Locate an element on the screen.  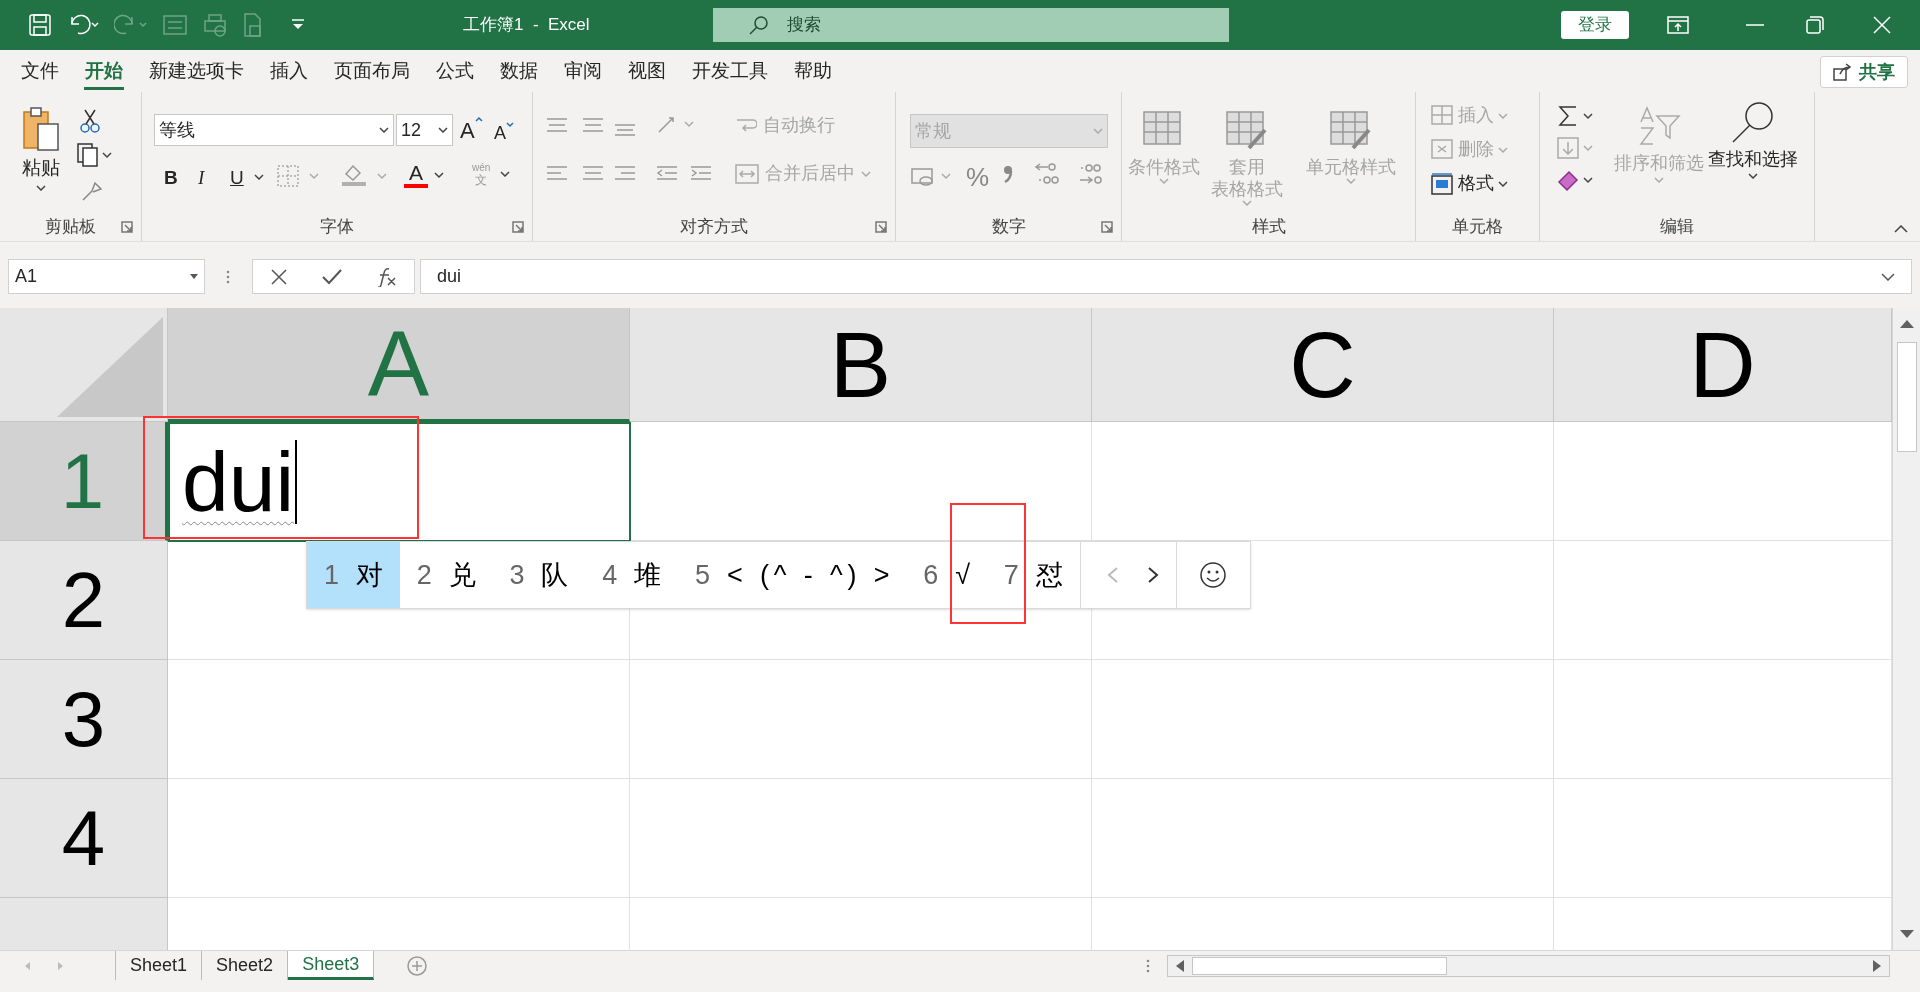
font-name-field: 等线 is located at coordinates (274, 130).